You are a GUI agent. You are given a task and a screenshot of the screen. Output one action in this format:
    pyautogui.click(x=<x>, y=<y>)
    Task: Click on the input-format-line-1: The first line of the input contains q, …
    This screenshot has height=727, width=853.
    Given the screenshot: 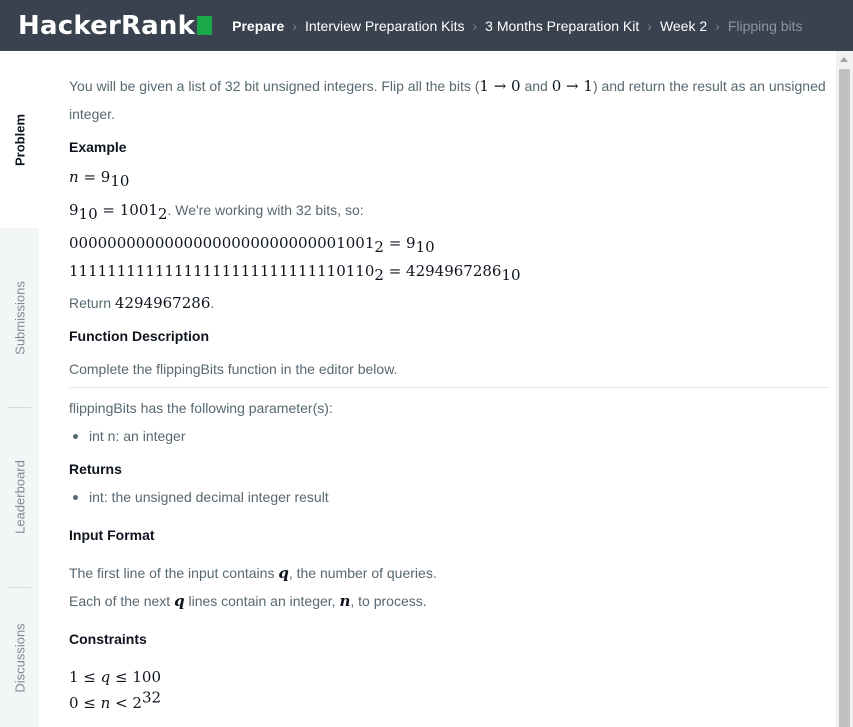 What is the action you would take?
    pyautogui.click(x=253, y=573)
    